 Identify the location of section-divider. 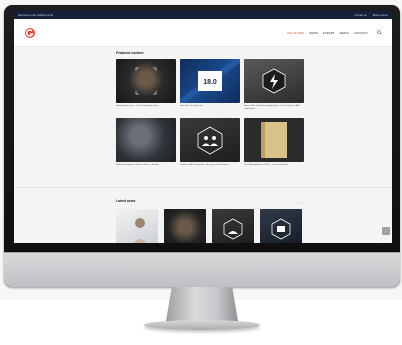
(203, 187).